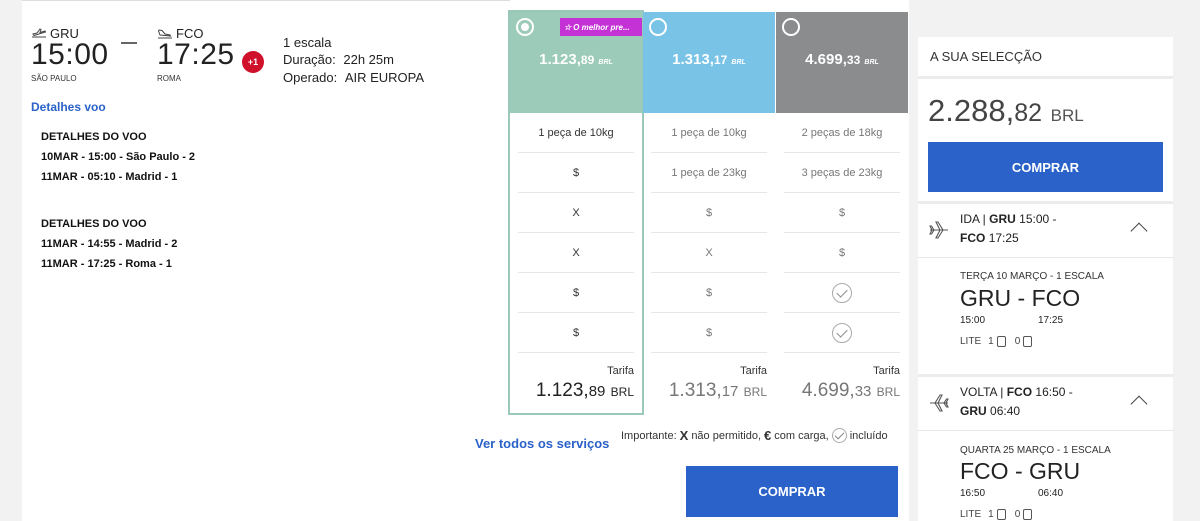 This screenshot has width=1200, height=521. What do you see at coordinates (768, 435) in the screenshot?
I see `euro-icon: €` at bounding box center [768, 435].